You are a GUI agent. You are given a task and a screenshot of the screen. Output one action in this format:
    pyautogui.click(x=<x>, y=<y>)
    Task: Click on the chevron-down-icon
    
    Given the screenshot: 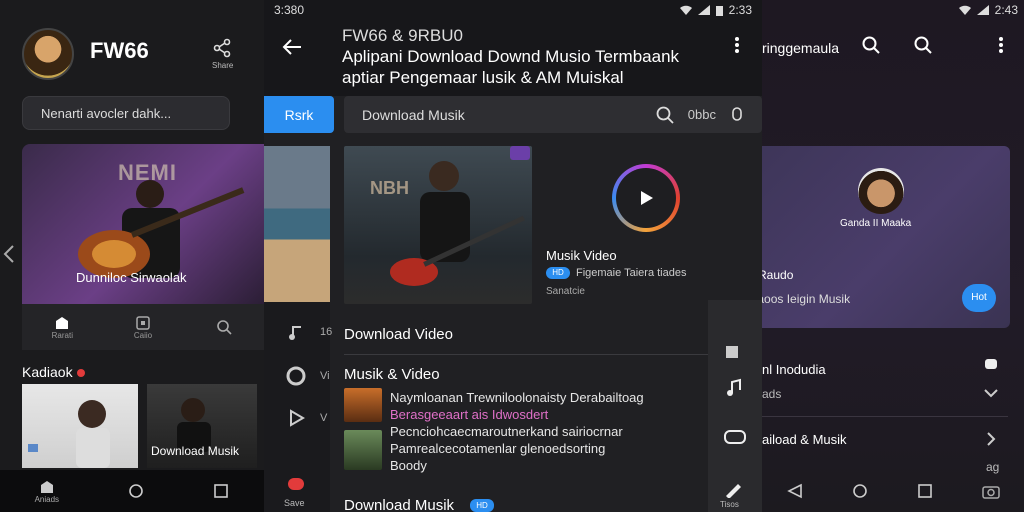 What is the action you would take?
    pyautogui.click(x=991, y=393)
    